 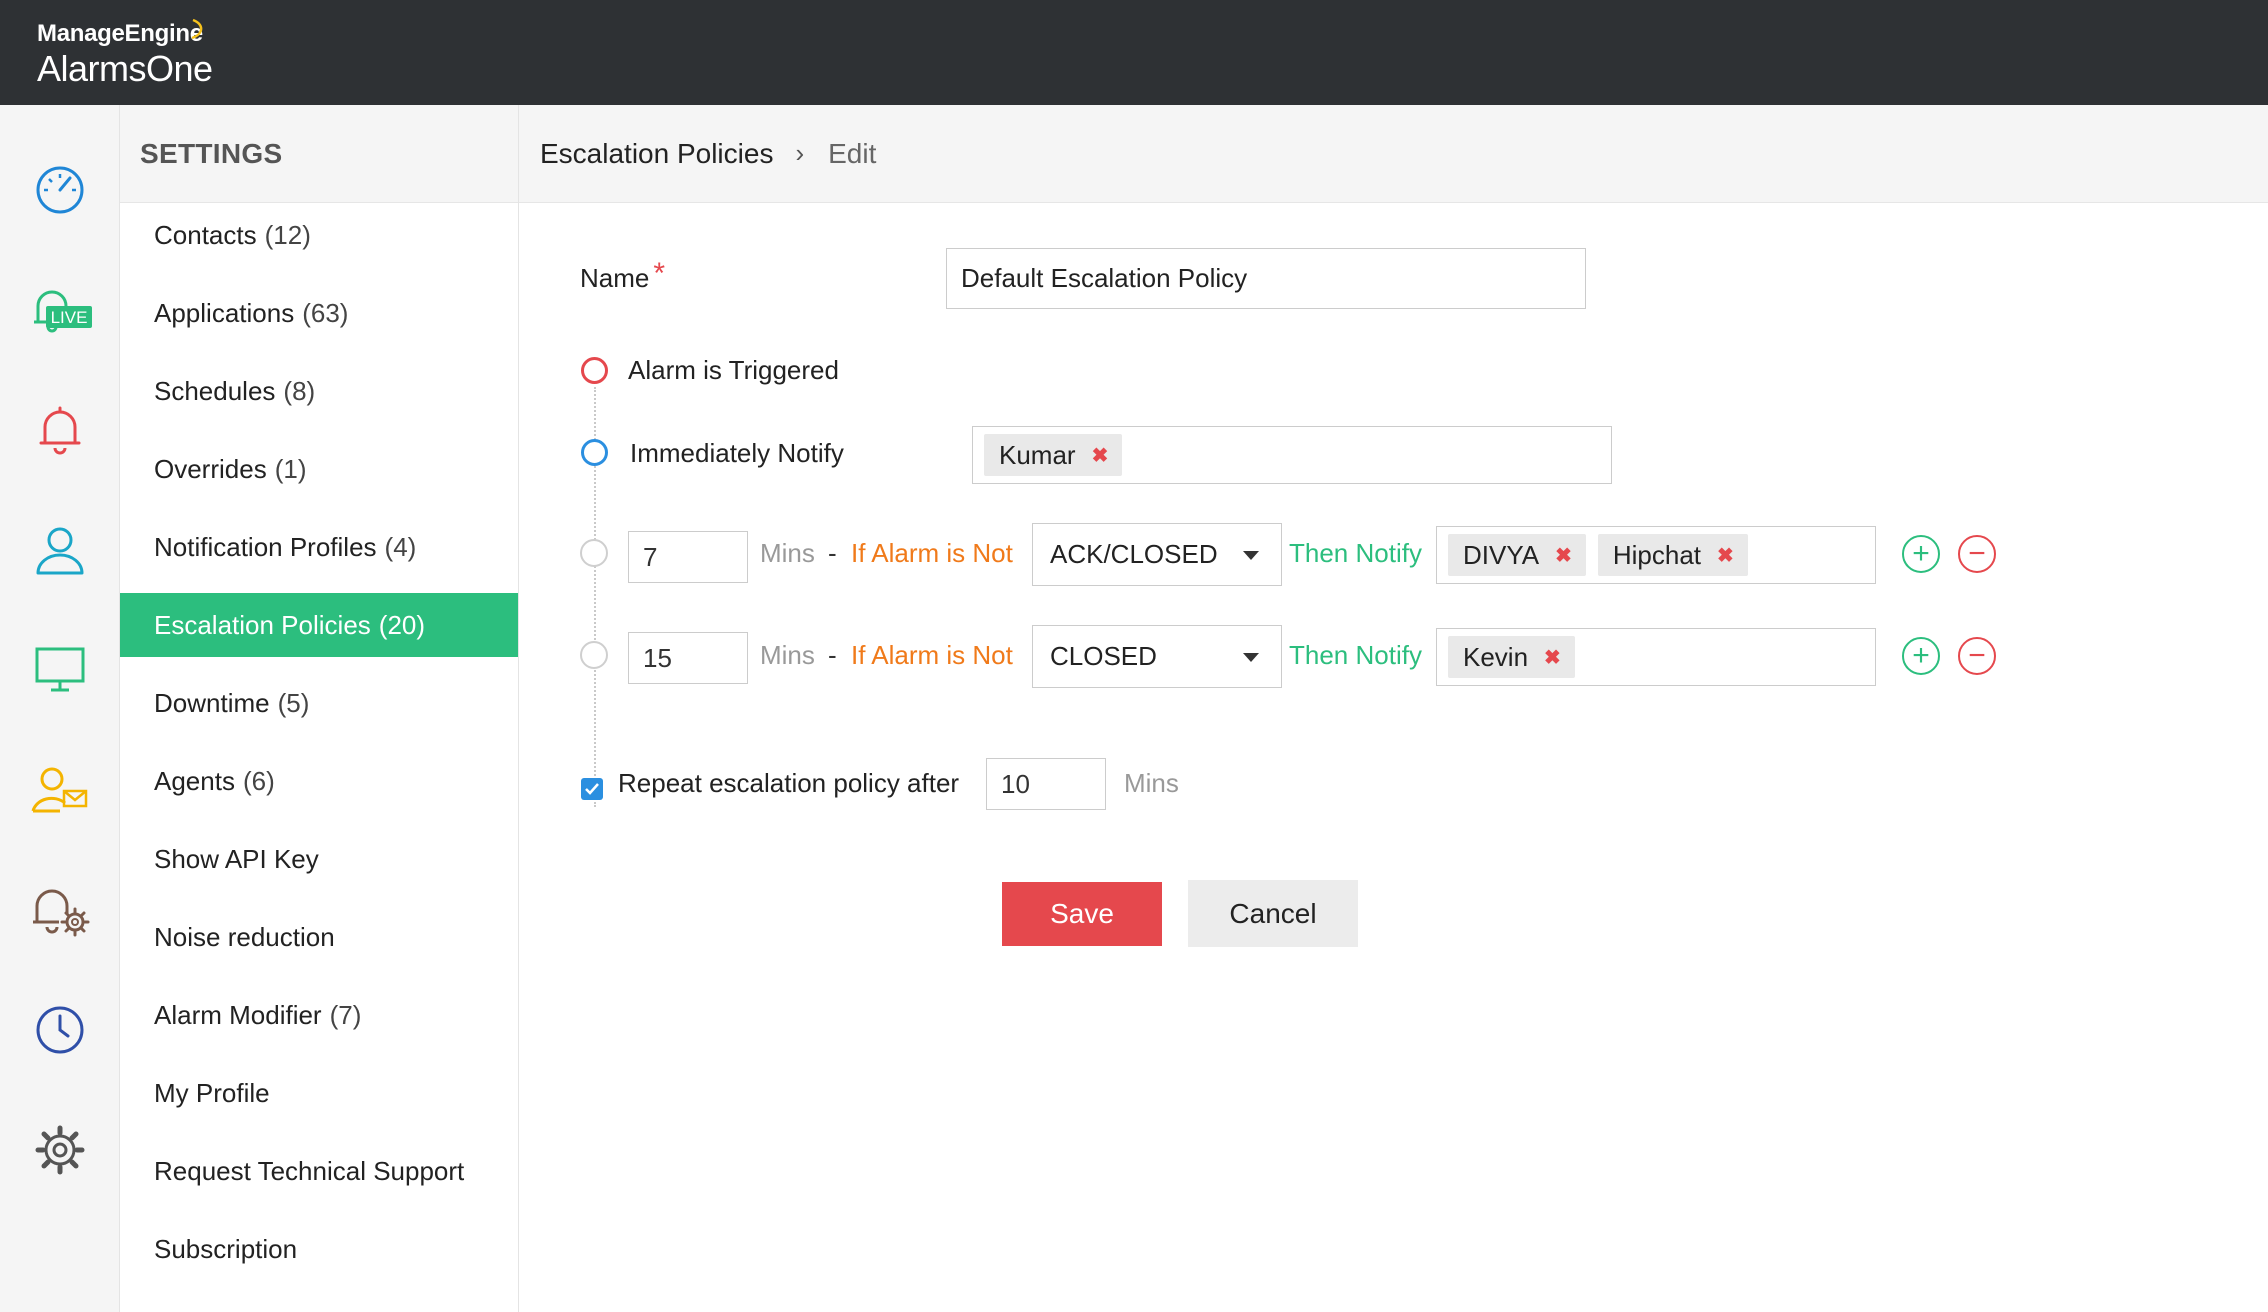 What do you see at coordinates (787, 553) in the screenshot?
I see `step1-mins-label: Mins` at bounding box center [787, 553].